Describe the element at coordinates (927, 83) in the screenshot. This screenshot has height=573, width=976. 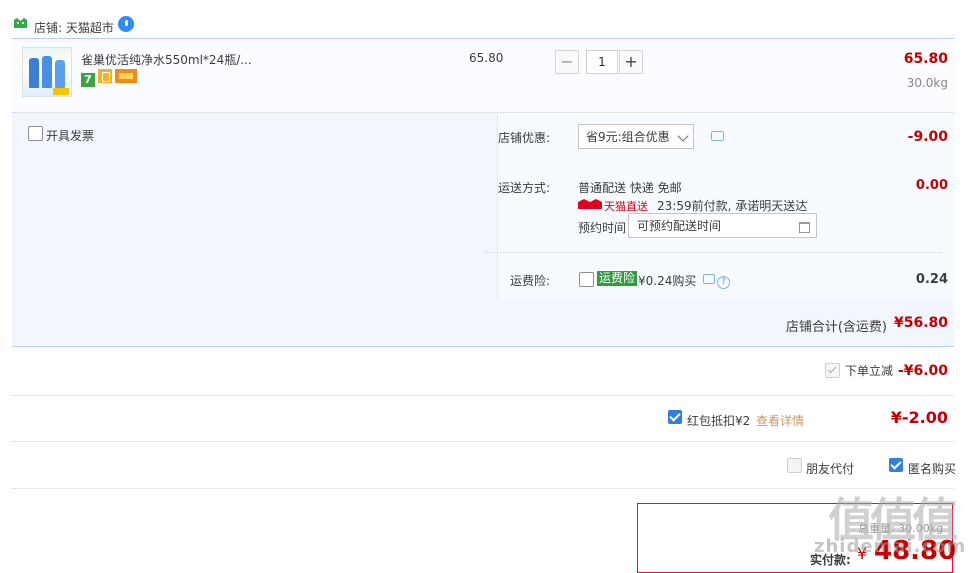
I see `item-weight: 30.0kg` at that location.